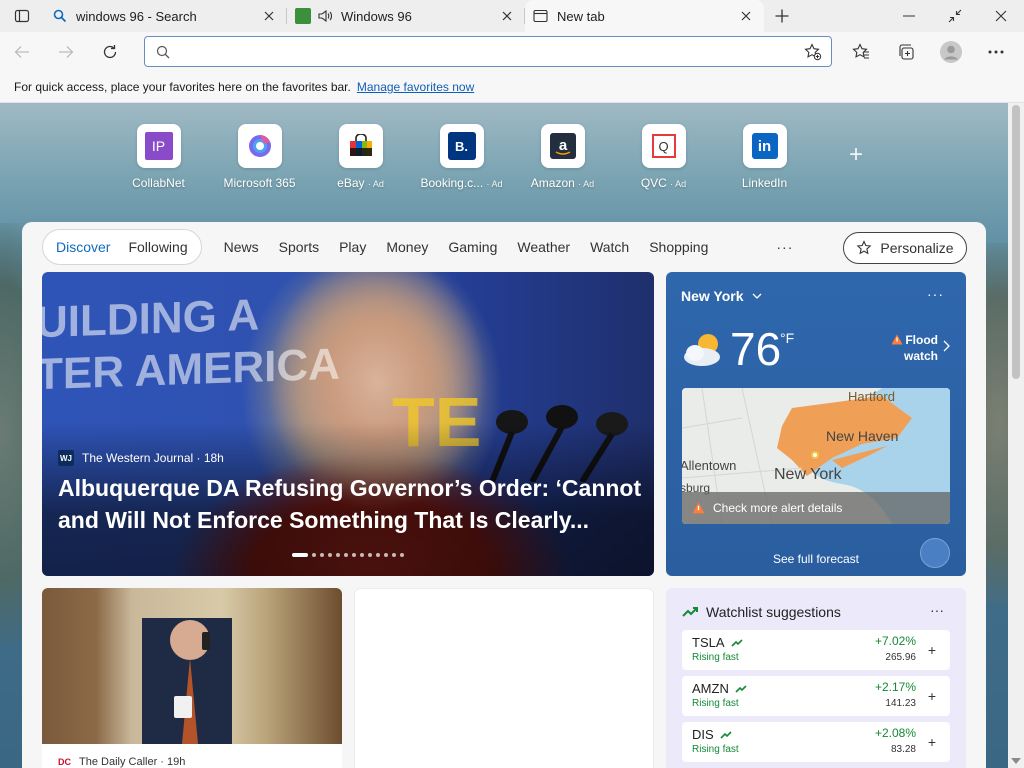  What do you see at coordinates (871, 396) in the screenshot?
I see `map-label: Hartford` at bounding box center [871, 396].